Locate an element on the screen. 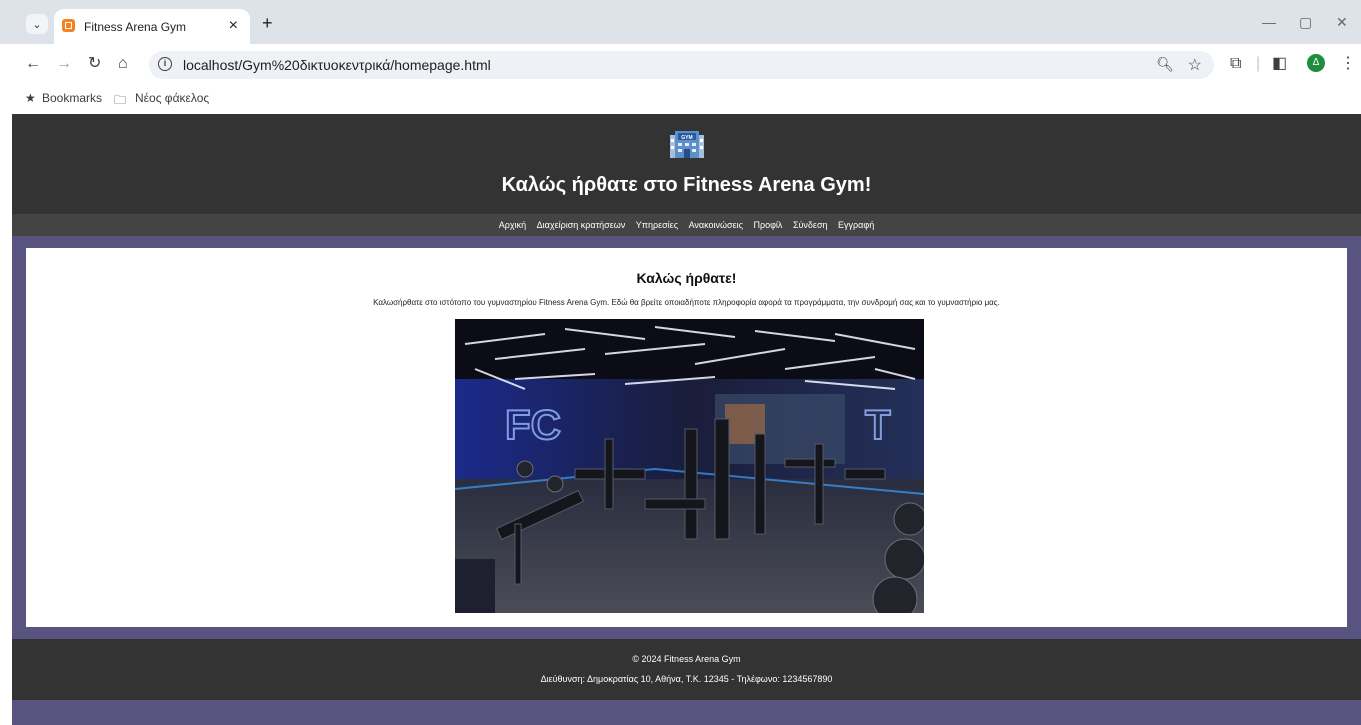 This screenshot has height=725, width=1361. xampp-favicon-icon is located at coordinates (68, 25).